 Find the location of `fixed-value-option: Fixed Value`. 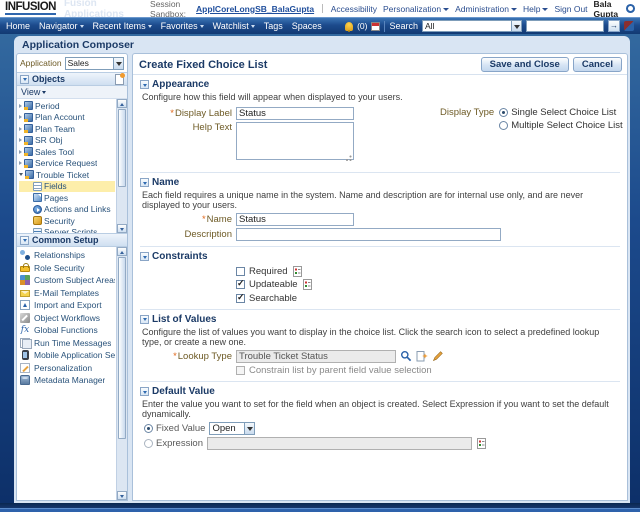

fixed-value-option: Fixed Value is located at coordinates (174, 428).